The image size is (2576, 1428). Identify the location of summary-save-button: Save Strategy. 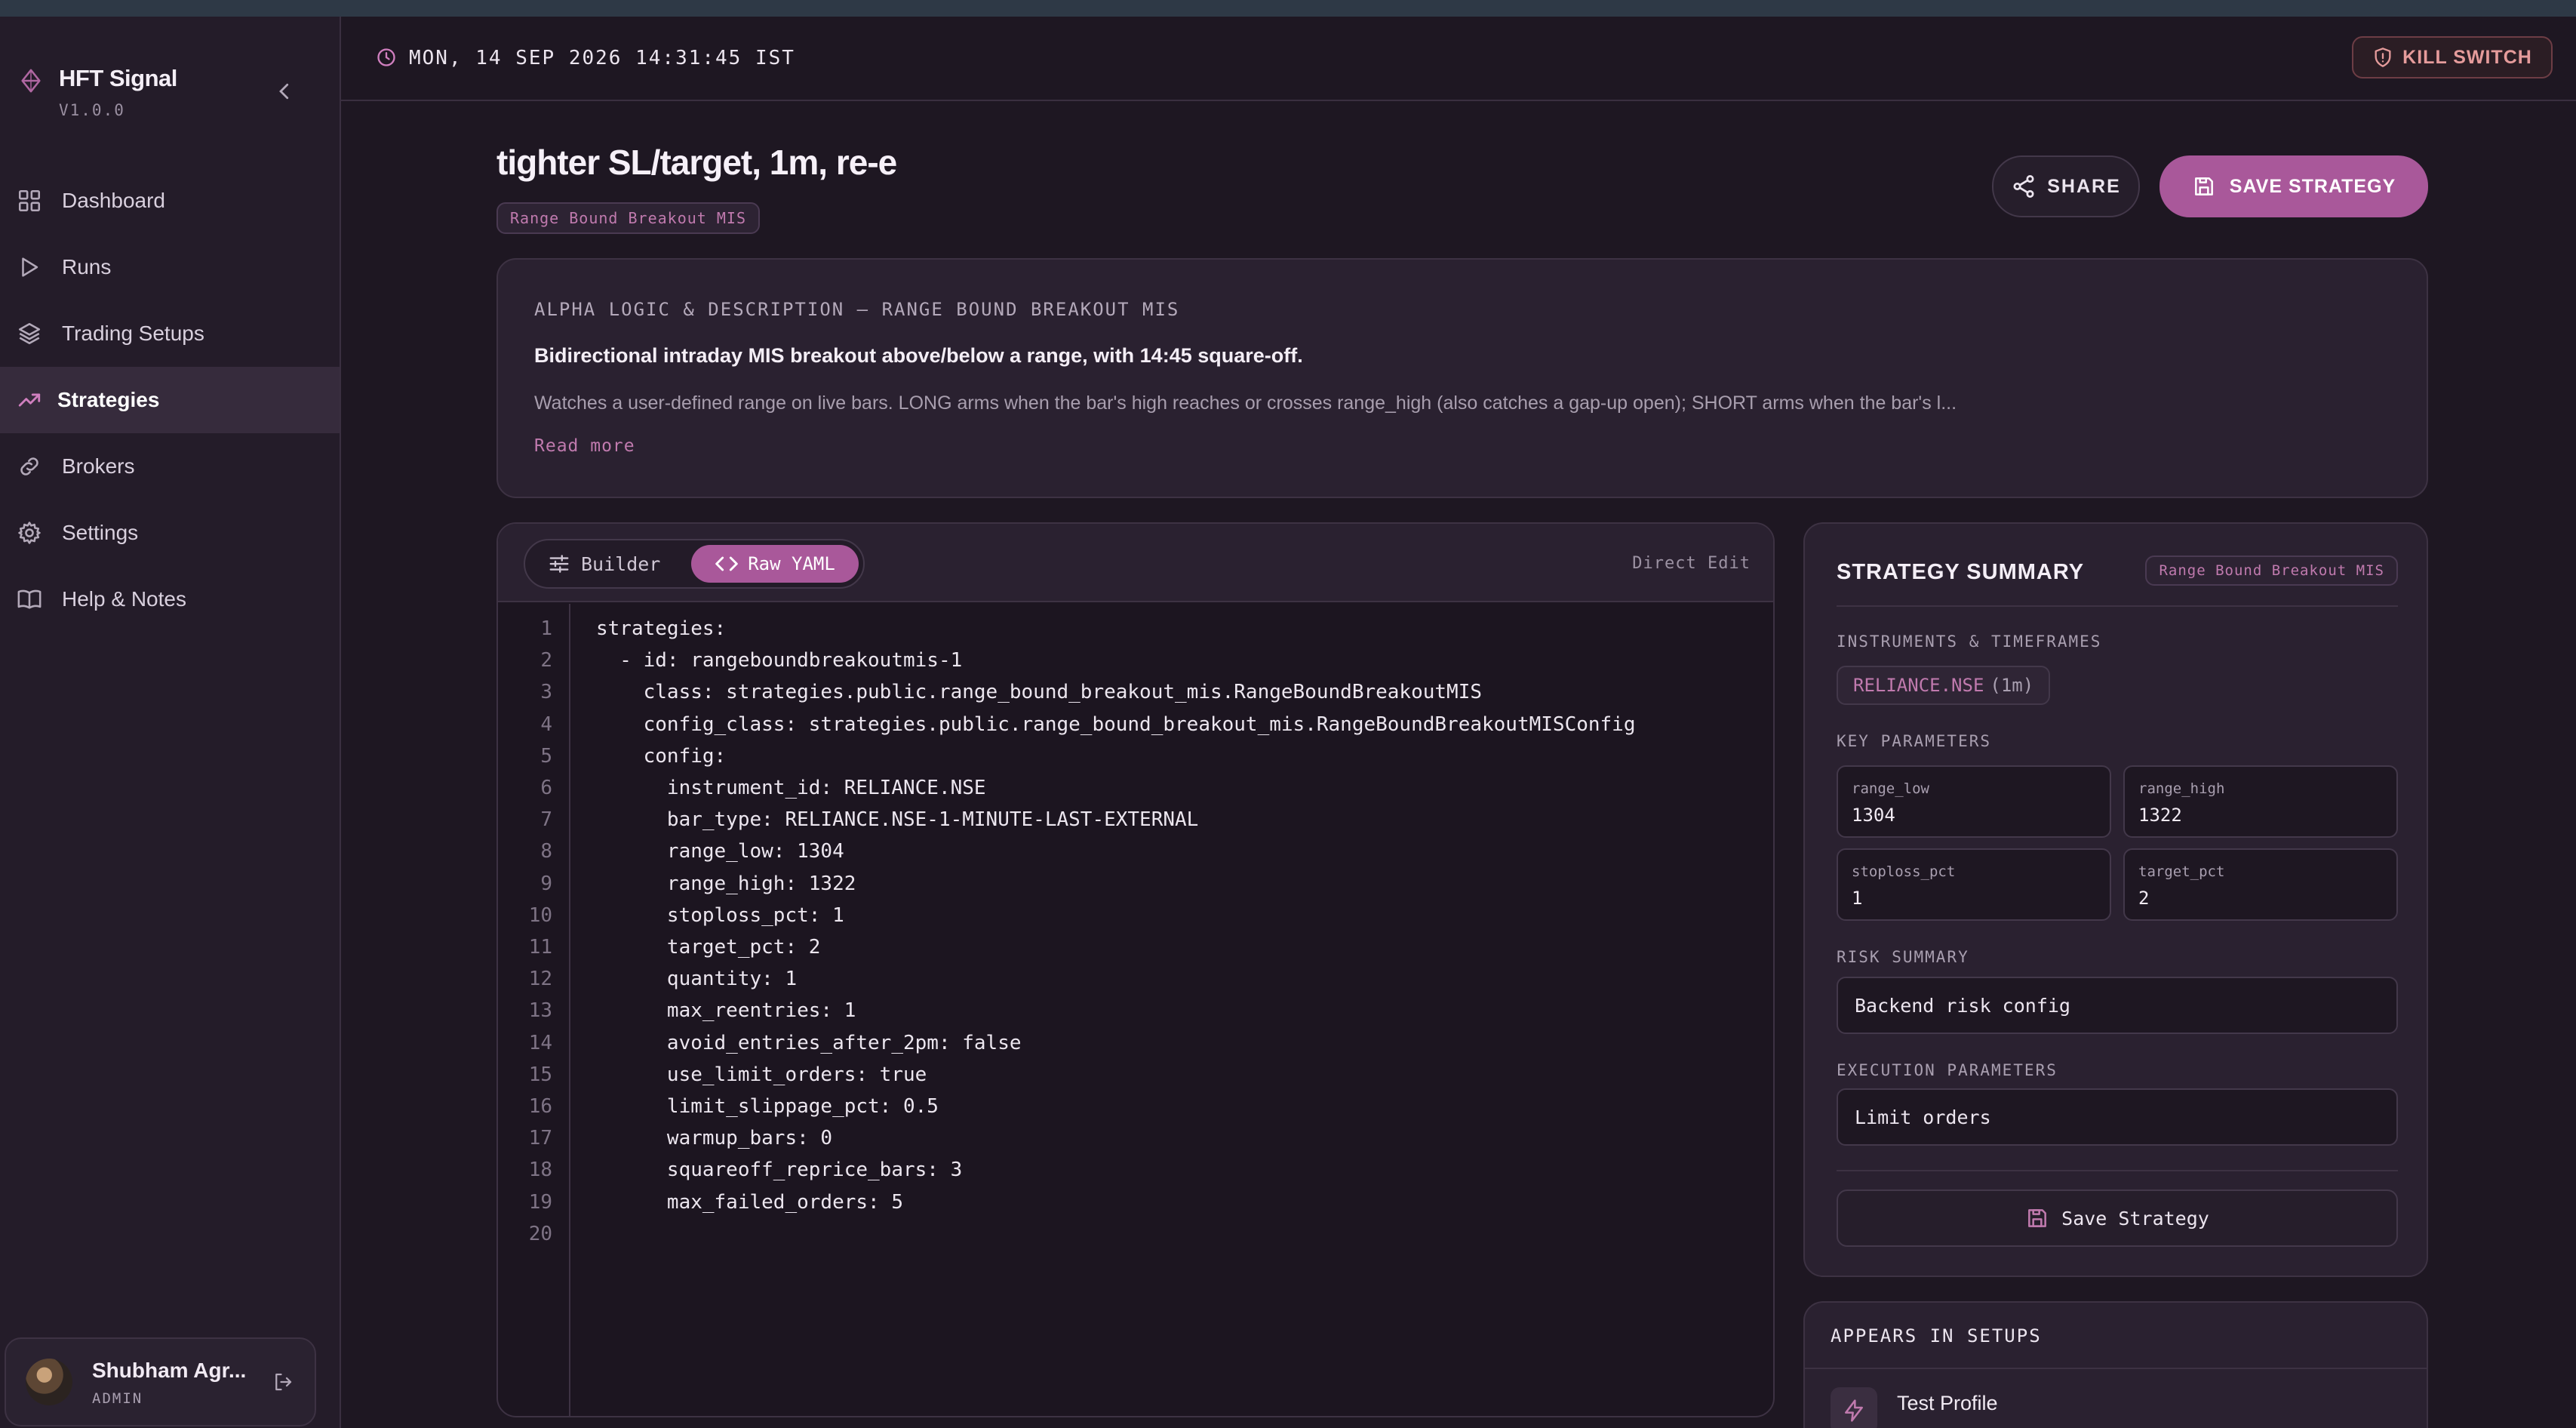
(2117, 1218).